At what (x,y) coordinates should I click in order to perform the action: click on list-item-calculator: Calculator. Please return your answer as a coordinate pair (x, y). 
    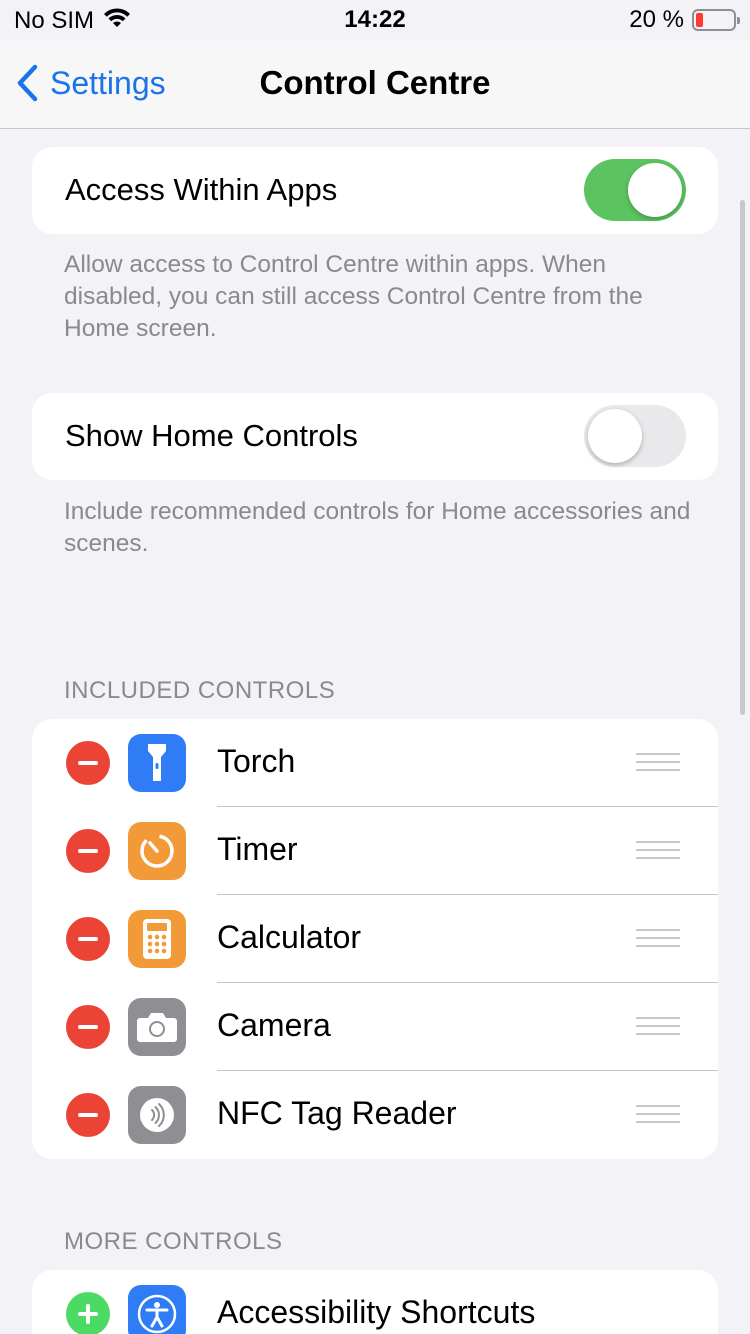
    Looking at the image, I should click on (375, 939).